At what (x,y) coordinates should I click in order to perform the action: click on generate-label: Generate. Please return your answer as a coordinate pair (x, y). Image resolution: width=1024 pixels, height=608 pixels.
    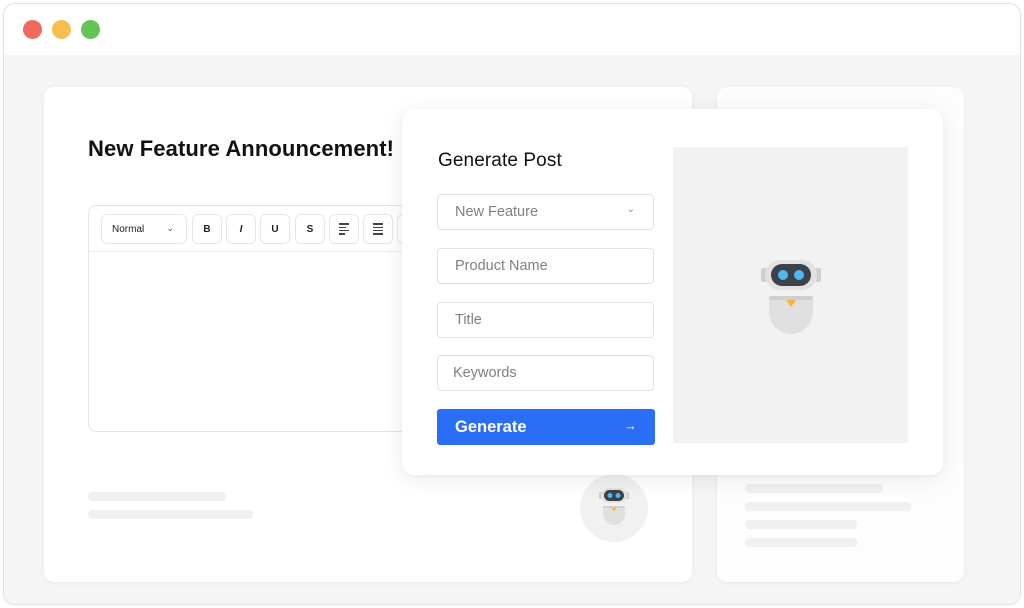
    Looking at the image, I should click on (491, 426).